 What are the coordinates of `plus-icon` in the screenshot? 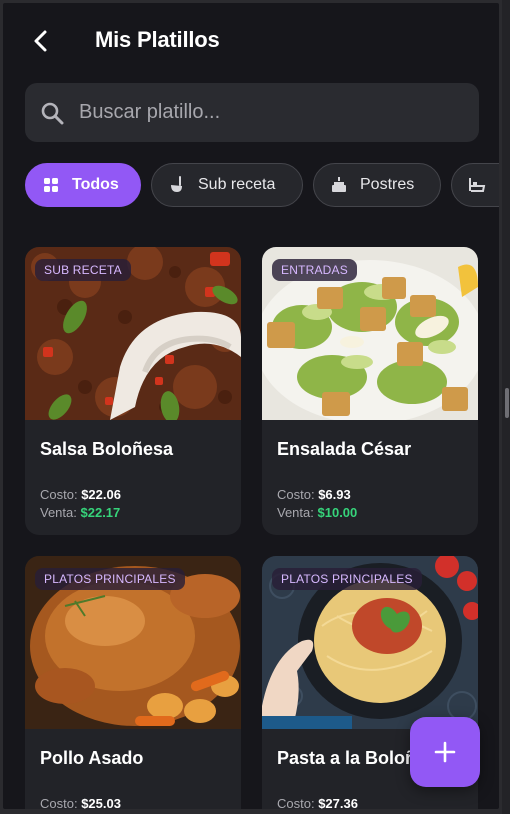 It's located at (445, 752).